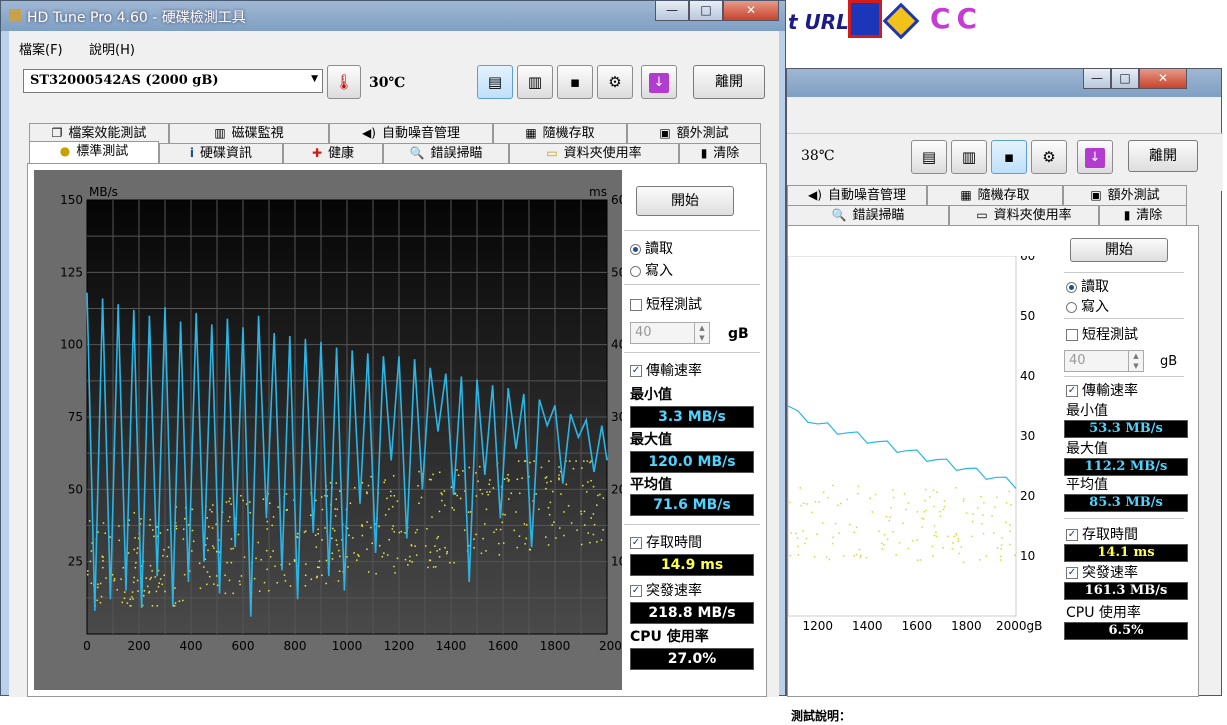 The height and width of the screenshot is (725, 1227). Describe the element at coordinates (1119, 250) in the screenshot. I see `back-start-button: 開始` at that location.